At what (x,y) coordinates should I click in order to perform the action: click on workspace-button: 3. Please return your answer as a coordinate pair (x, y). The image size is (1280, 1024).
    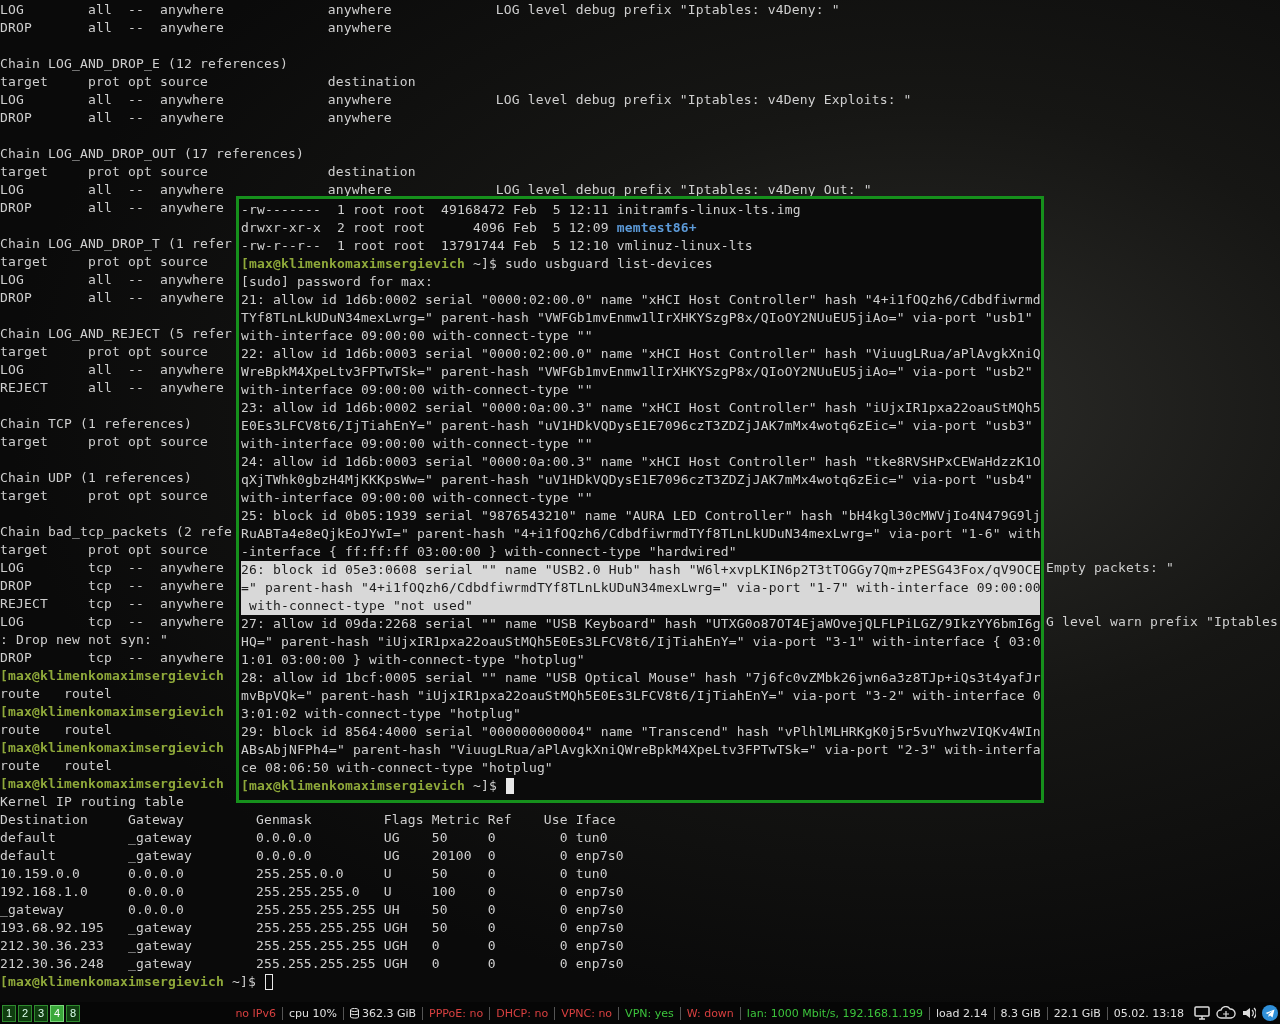
    Looking at the image, I should click on (41, 1013).